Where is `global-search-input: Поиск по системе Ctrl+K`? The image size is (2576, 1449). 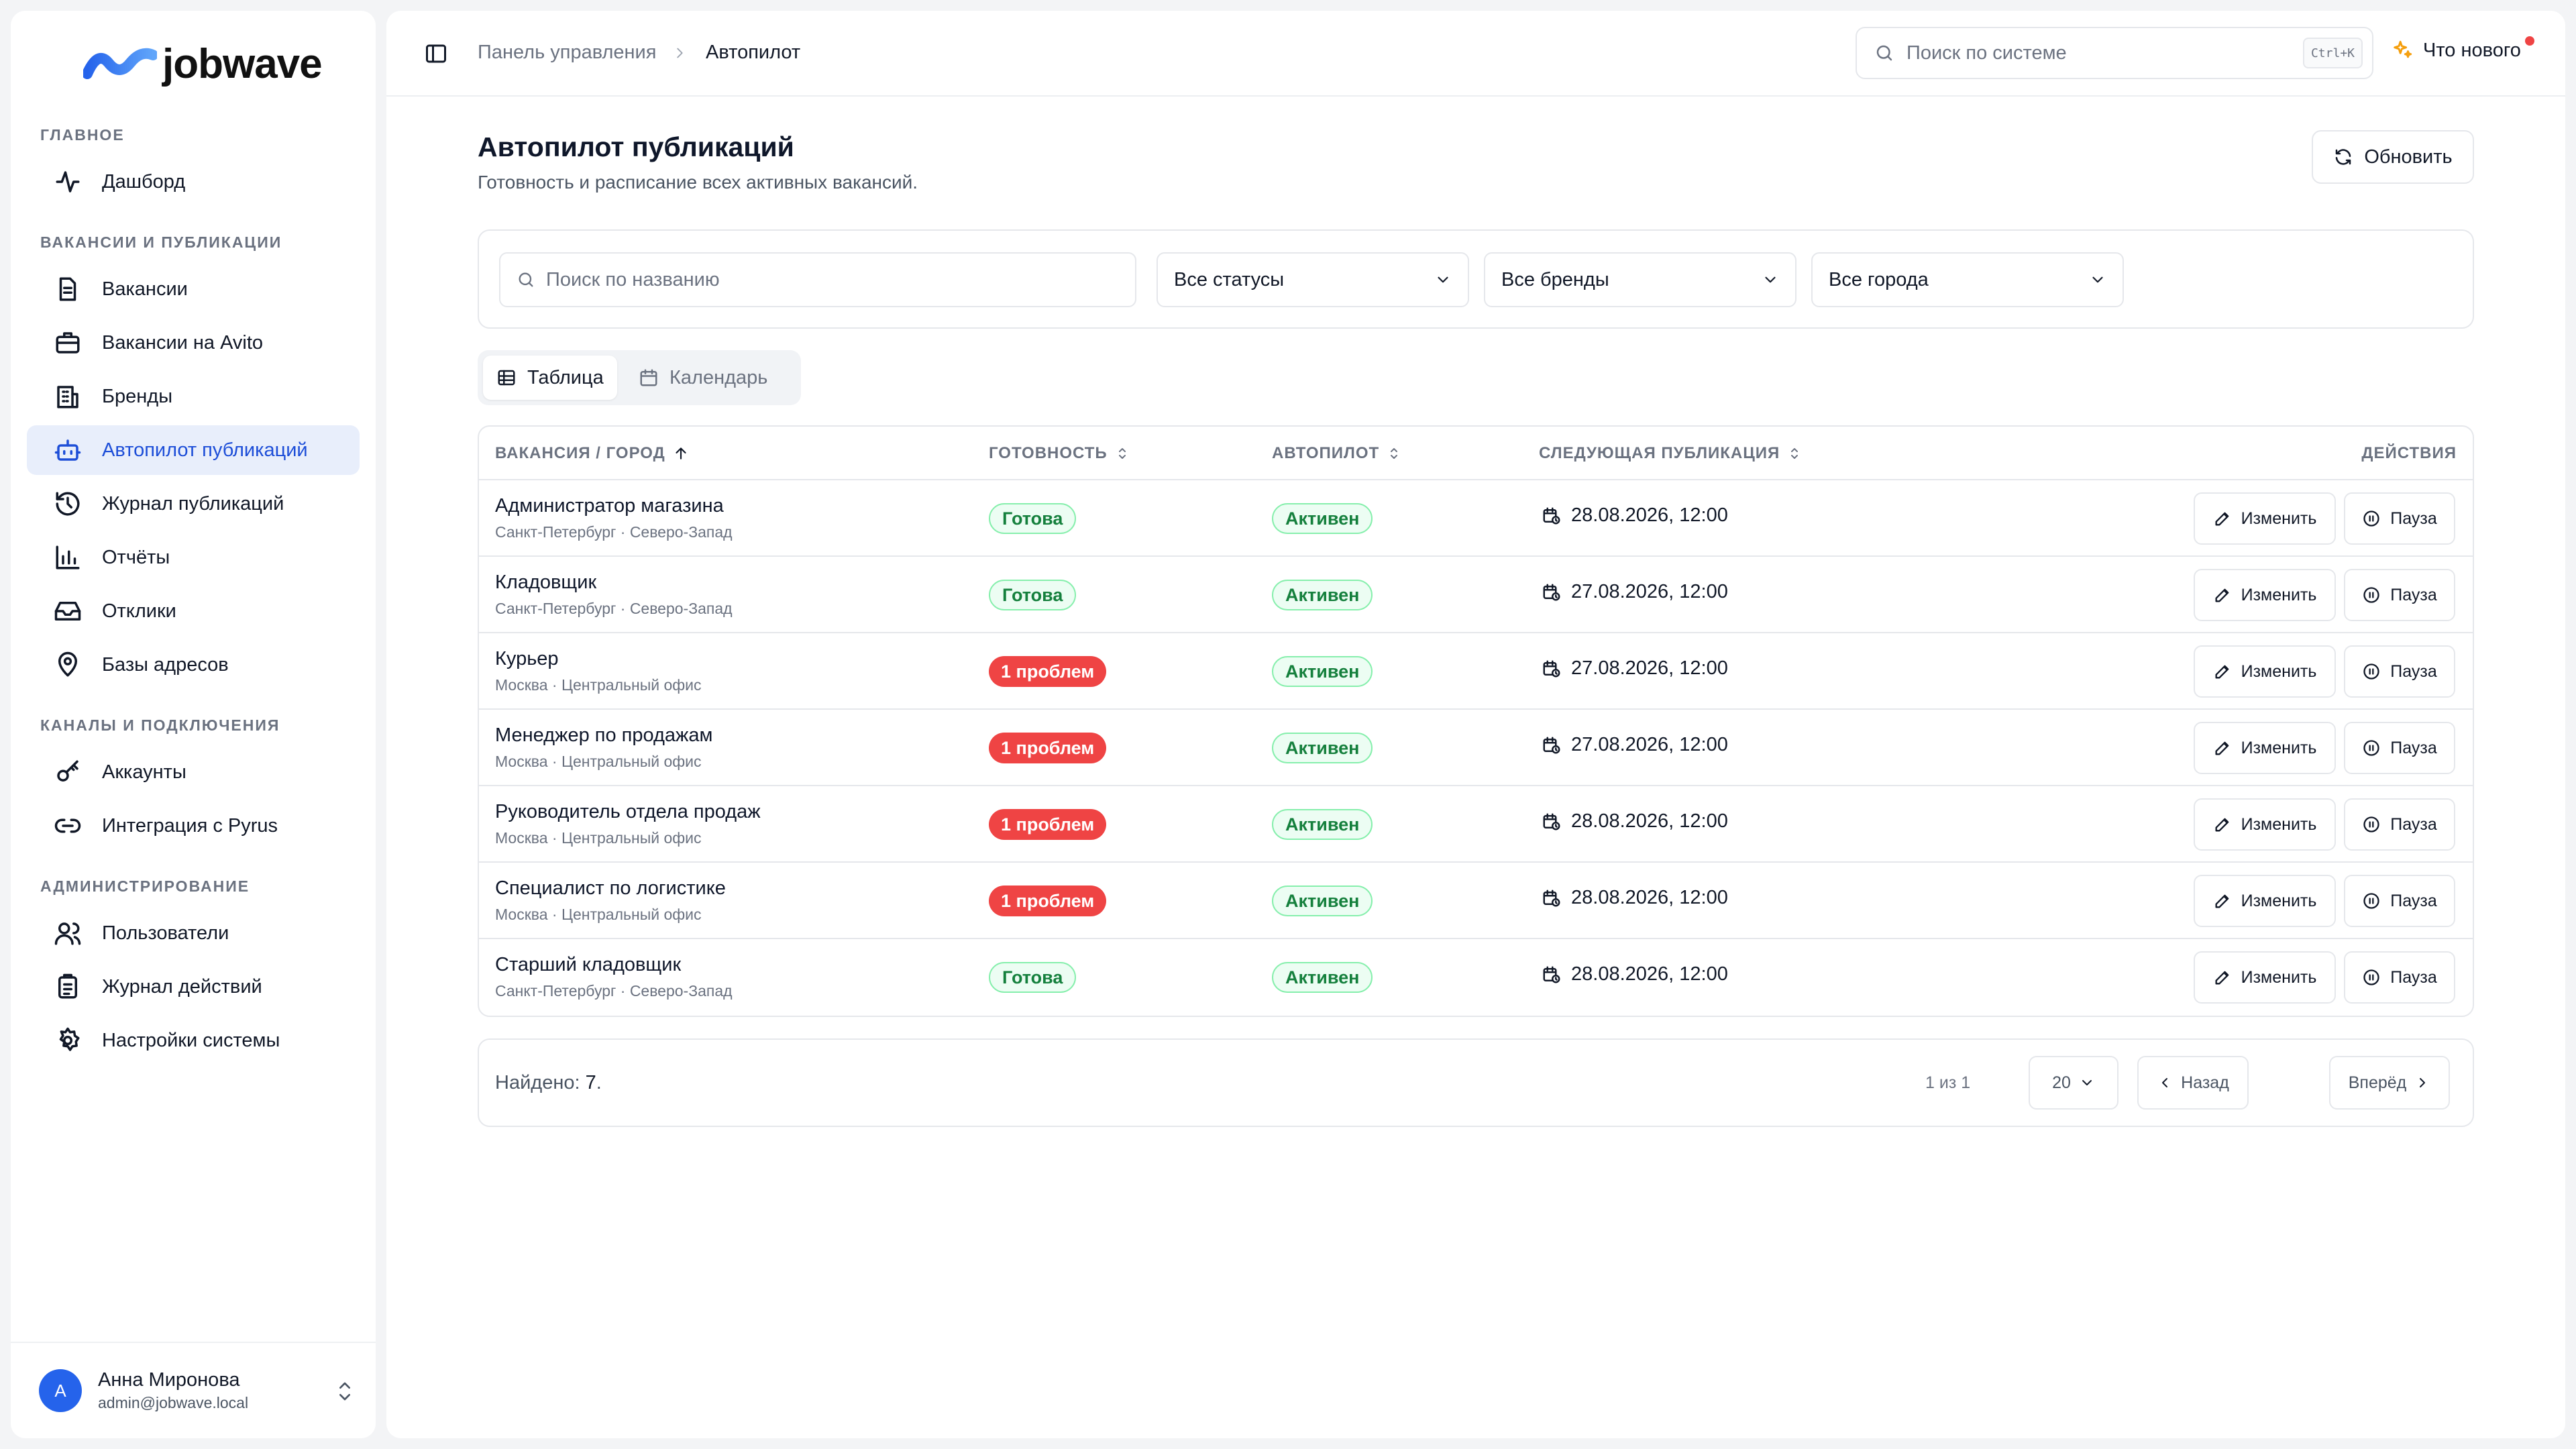
global-search-input: Поиск по системе Ctrl+K is located at coordinates (2114, 53).